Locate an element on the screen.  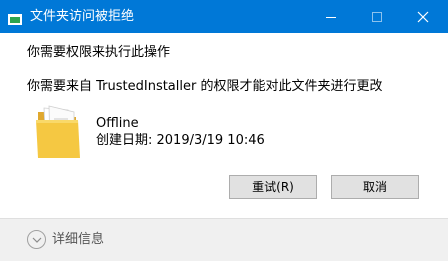
close-button is located at coordinates (423, 16).